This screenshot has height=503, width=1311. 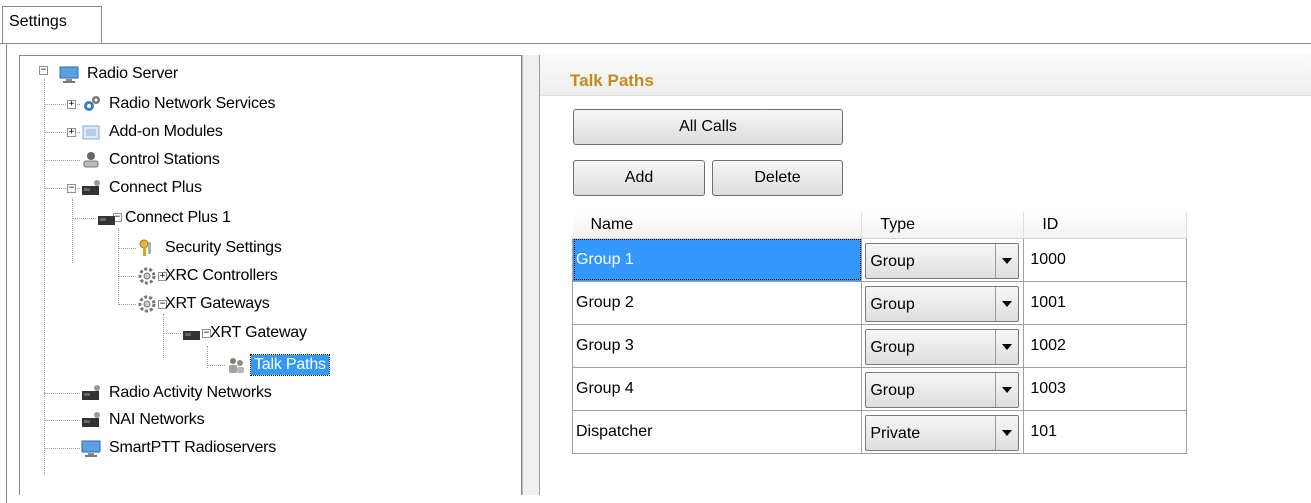 I want to click on tree-item-radio-network-services: Radio Network Services, so click(x=179, y=104).